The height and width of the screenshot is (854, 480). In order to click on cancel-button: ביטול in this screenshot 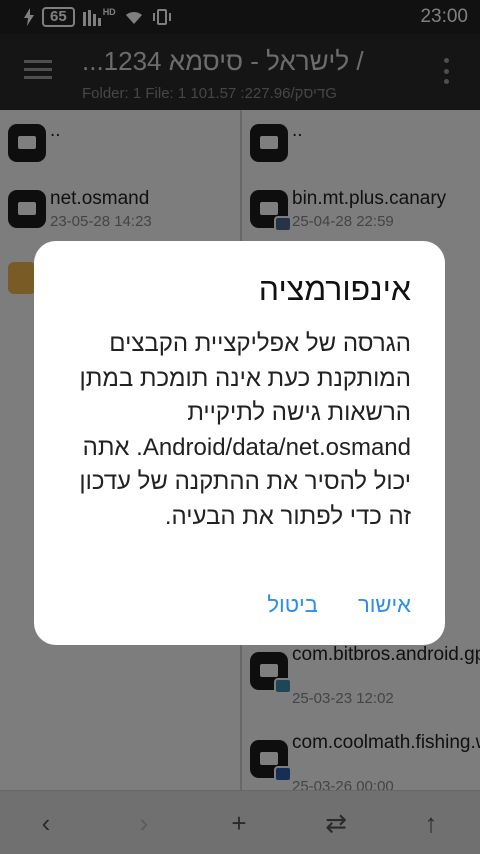, I will do `click(292, 605)`.